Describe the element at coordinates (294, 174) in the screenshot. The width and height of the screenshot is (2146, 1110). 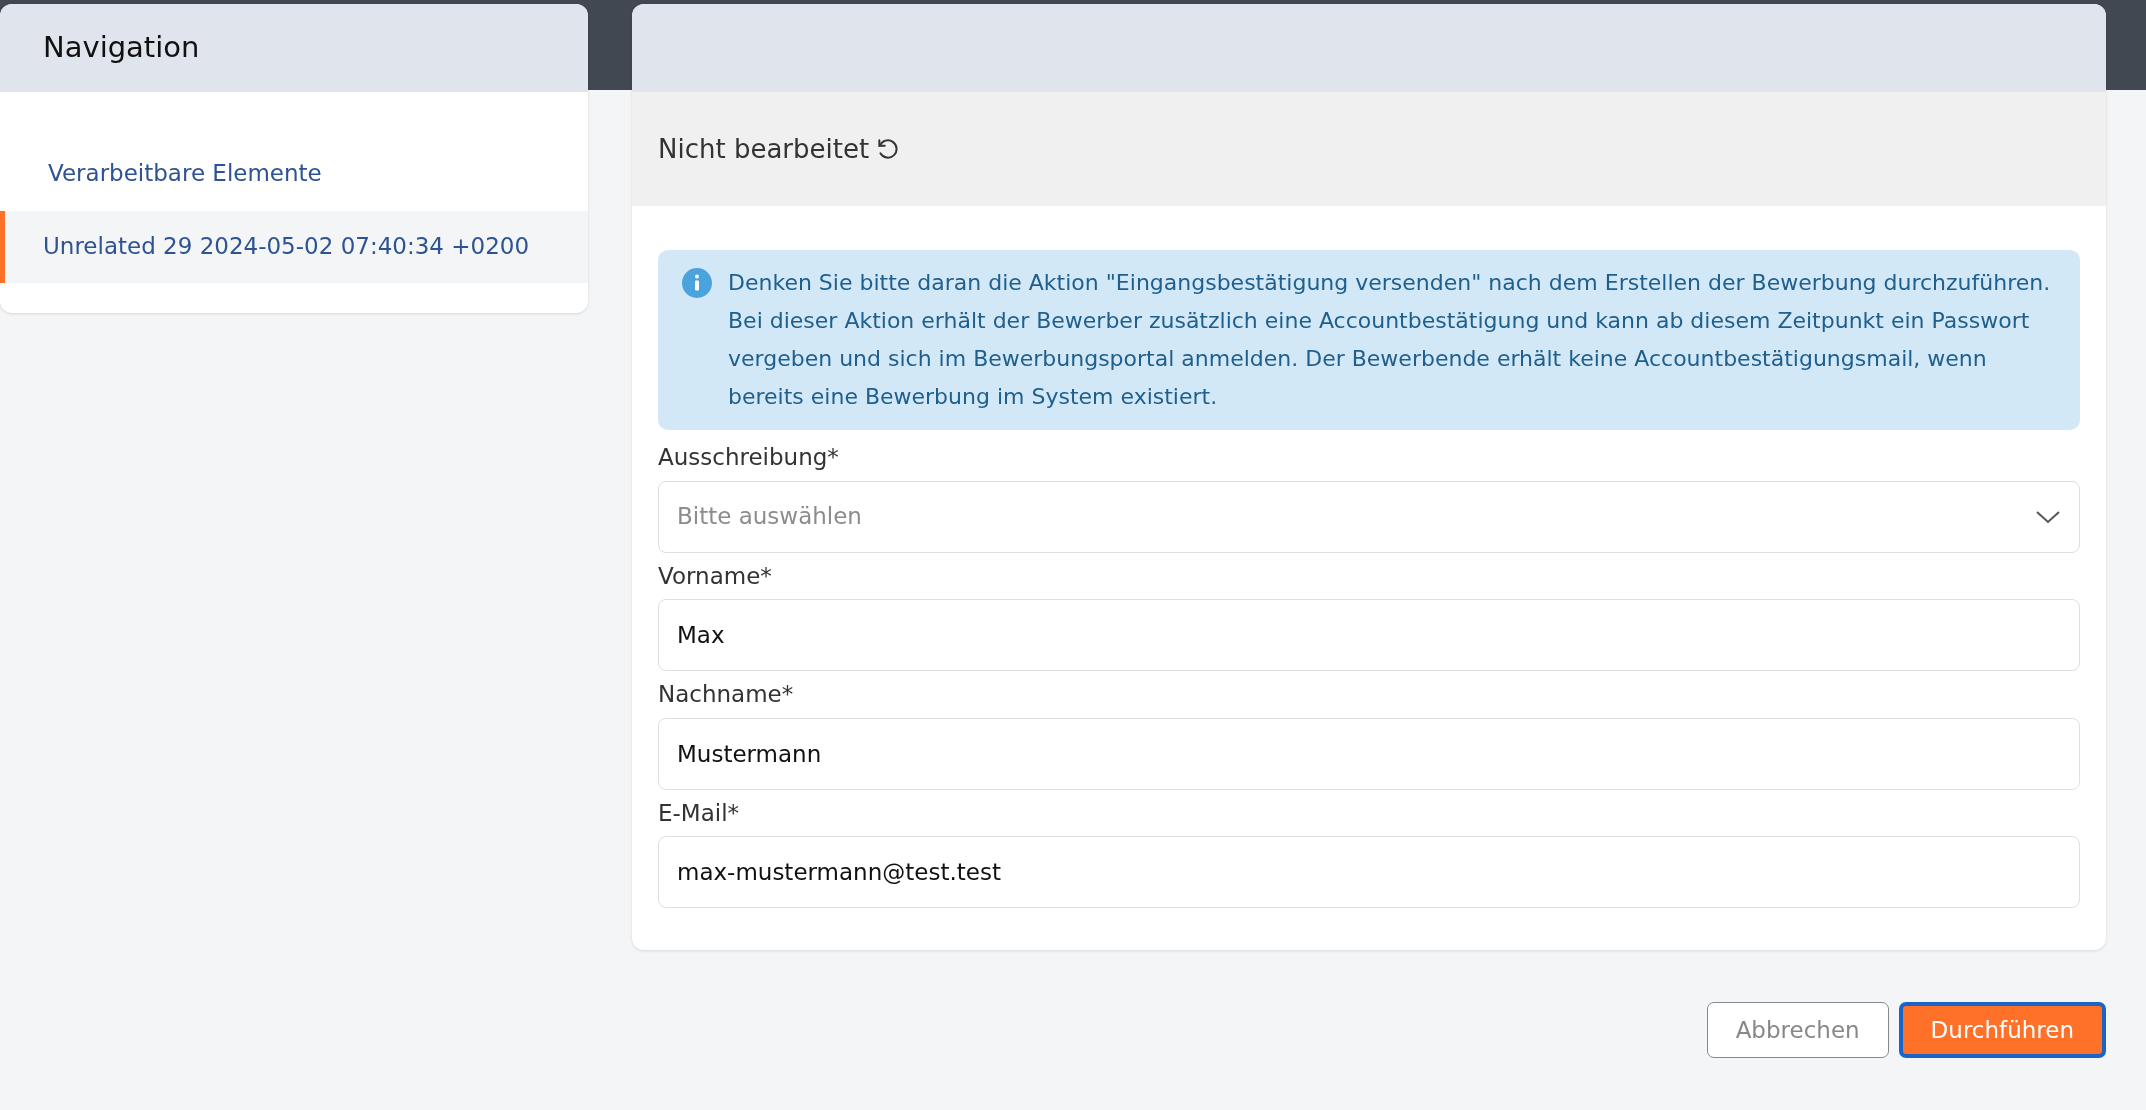
I see `navigation-item: Verarbeitbare Elemente` at that location.